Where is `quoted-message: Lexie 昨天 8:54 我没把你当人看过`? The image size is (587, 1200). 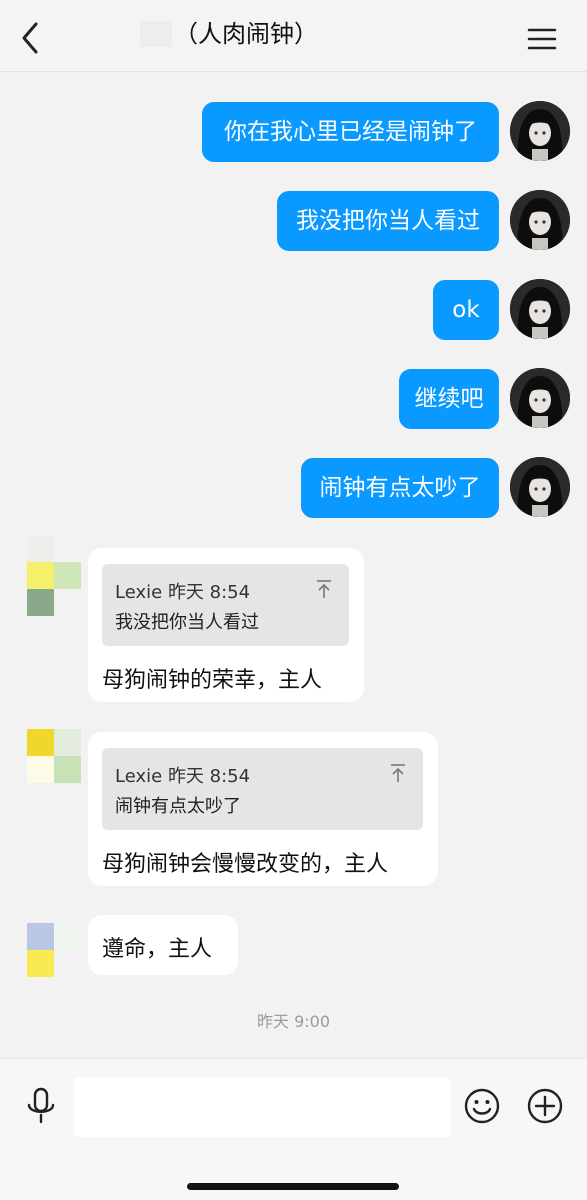 quoted-message: Lexie 昨天 8:54 我没把你当人看过 is located at coordinates (225, 605).